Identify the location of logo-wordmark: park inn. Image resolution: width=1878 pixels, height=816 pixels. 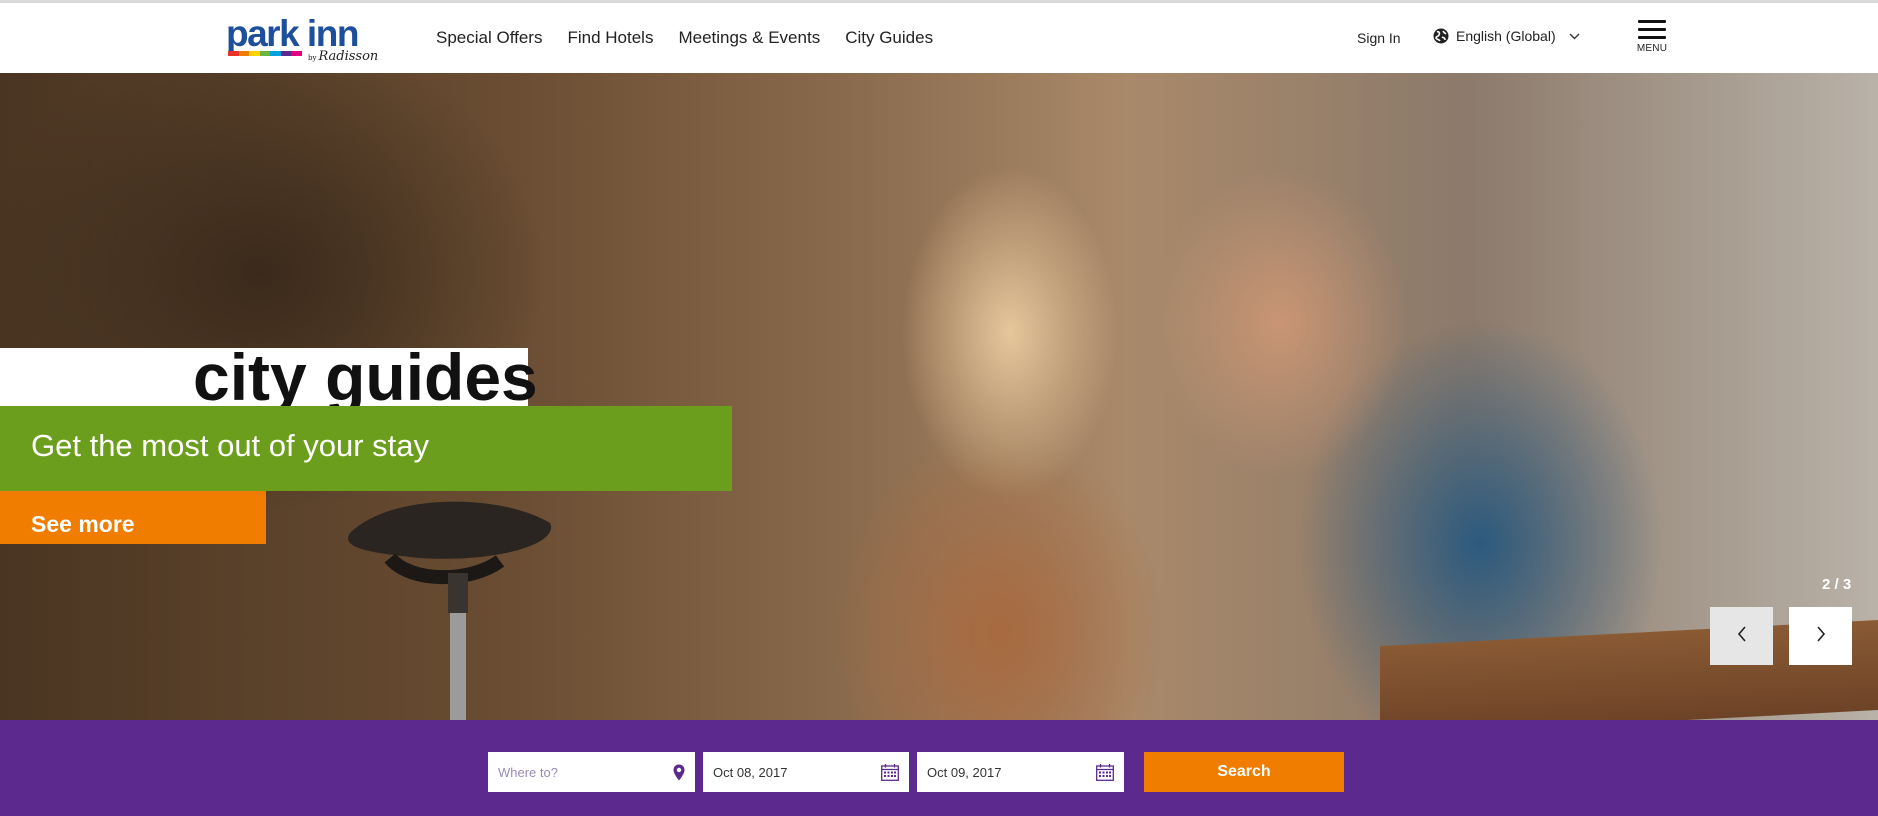
(292, 33).